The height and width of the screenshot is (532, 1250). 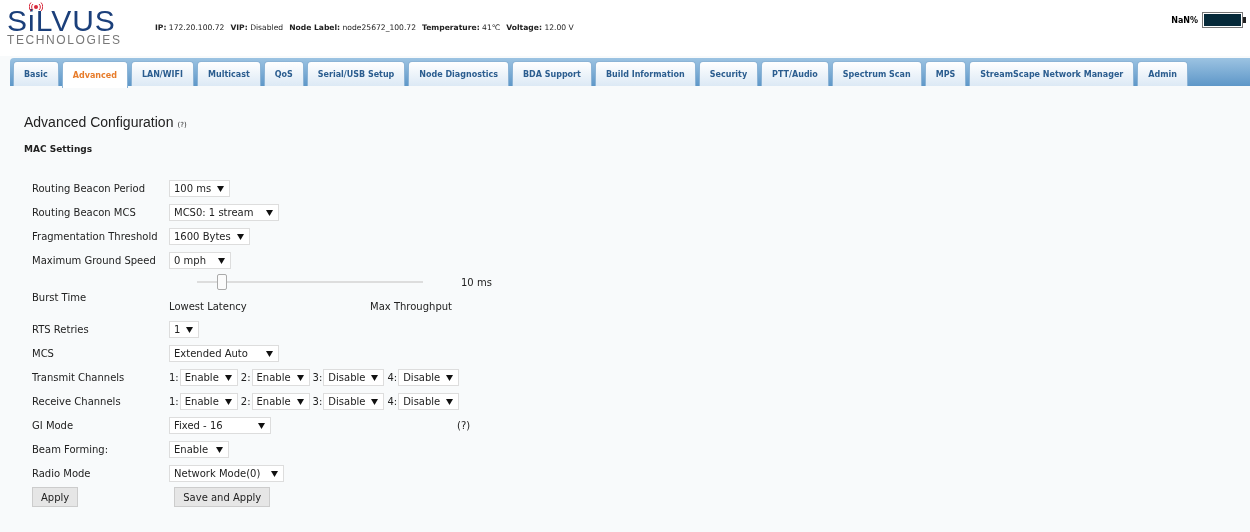 What do you see at coordinates (53, 425) in the screenshot?
I see `setting-label: GI Mode` at bounding box center [53, 425].